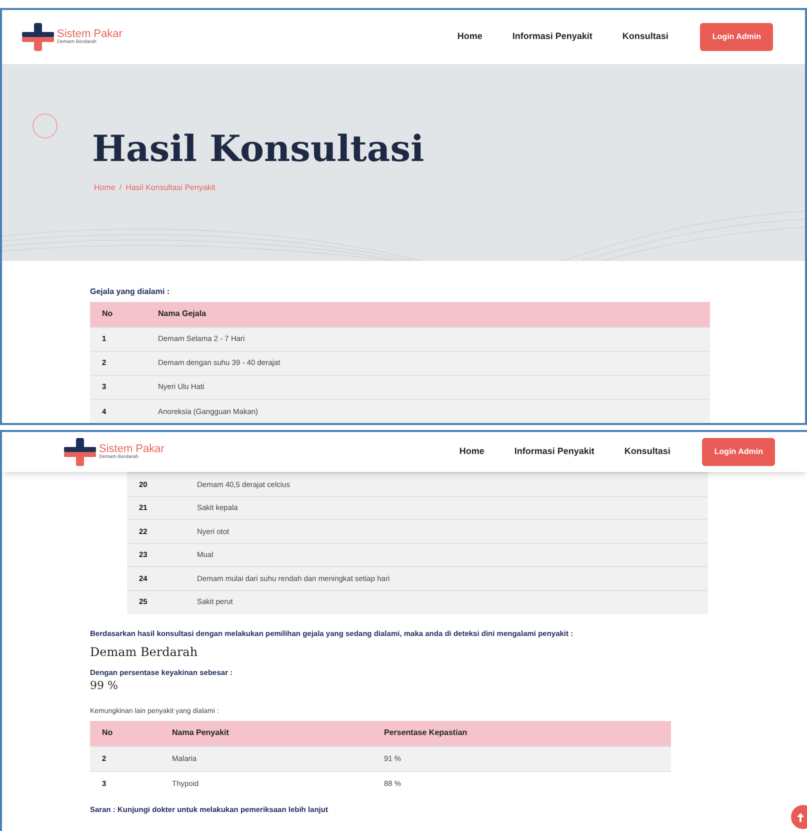 This screenshot has height=831, width=807. Describe the element at coordinates (428, 314) in the screenshot. I see `column-header: Nama Gejala` at that location.